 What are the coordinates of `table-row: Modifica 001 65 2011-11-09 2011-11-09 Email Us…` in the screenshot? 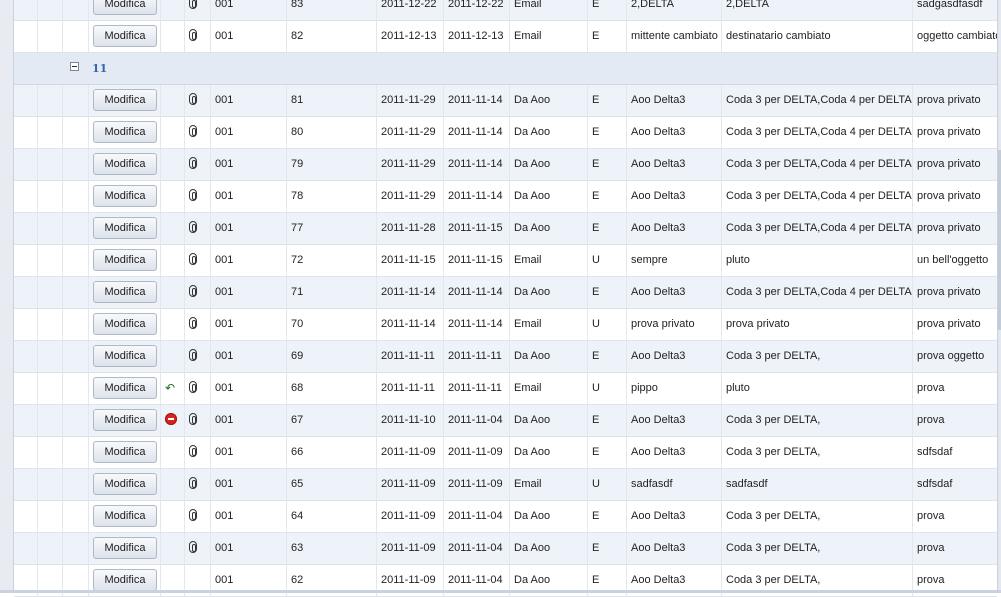 It's located at (505, 485).